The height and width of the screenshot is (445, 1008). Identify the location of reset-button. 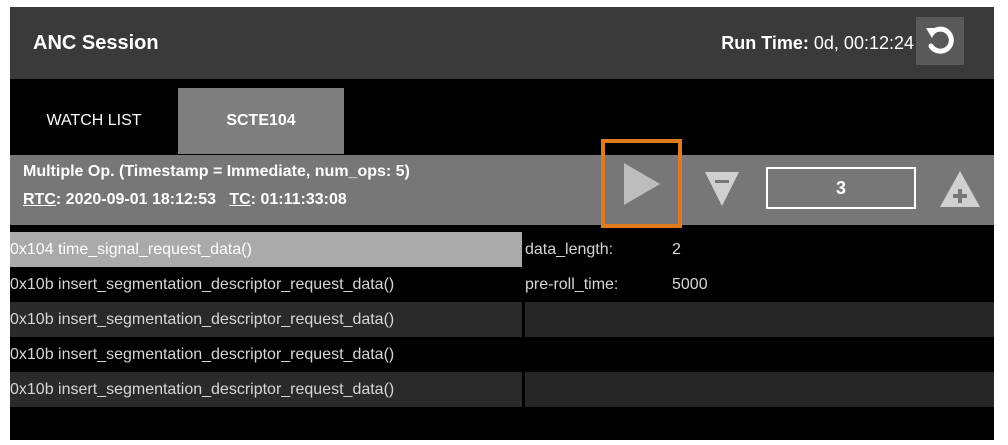
(940, 41).